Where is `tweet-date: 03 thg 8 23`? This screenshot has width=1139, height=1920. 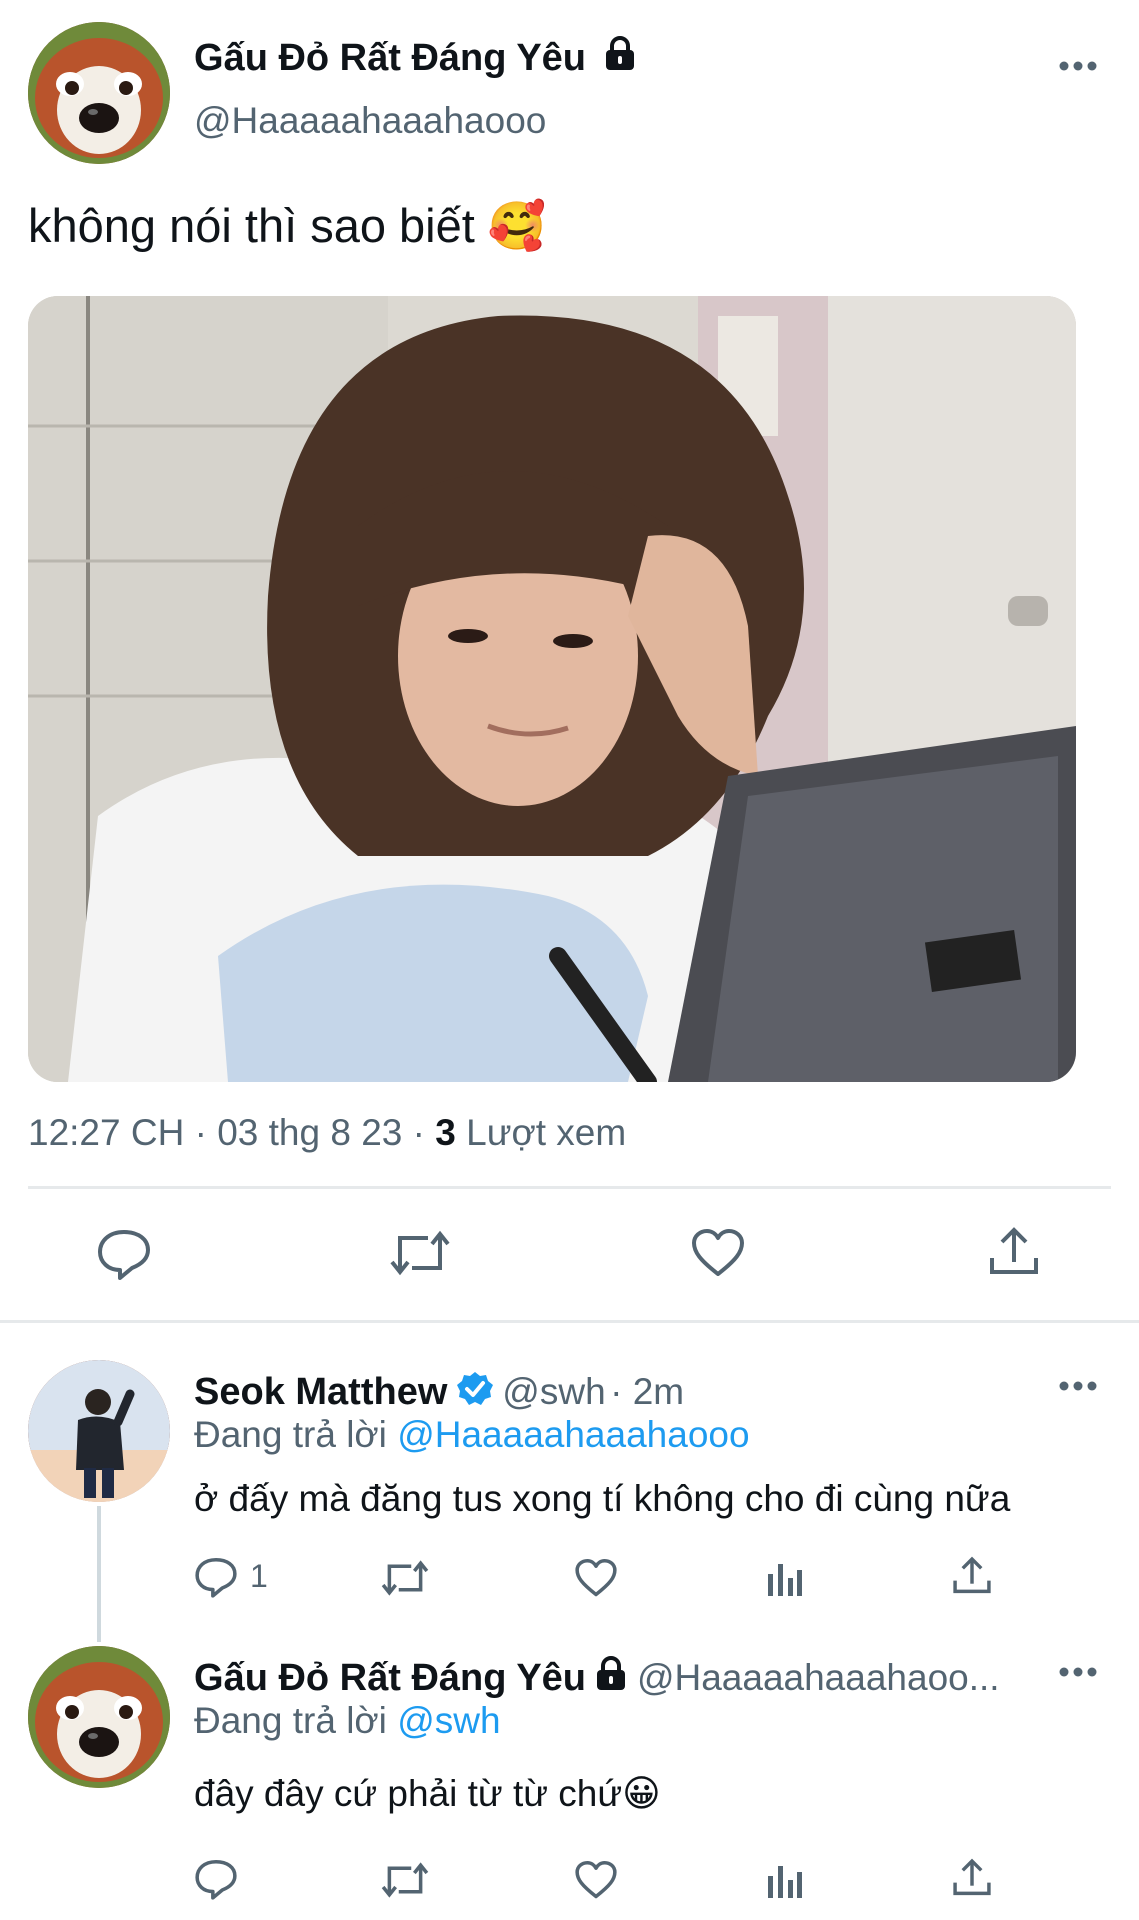 tweet-date: 03 thg 8 23 is located at coordinates (310, 1132).